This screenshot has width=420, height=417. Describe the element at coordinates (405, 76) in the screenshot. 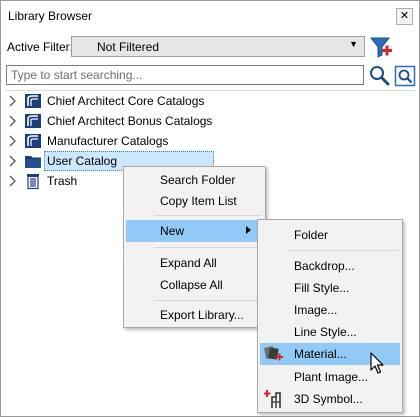

I see `advanced-search-icon` at that location.